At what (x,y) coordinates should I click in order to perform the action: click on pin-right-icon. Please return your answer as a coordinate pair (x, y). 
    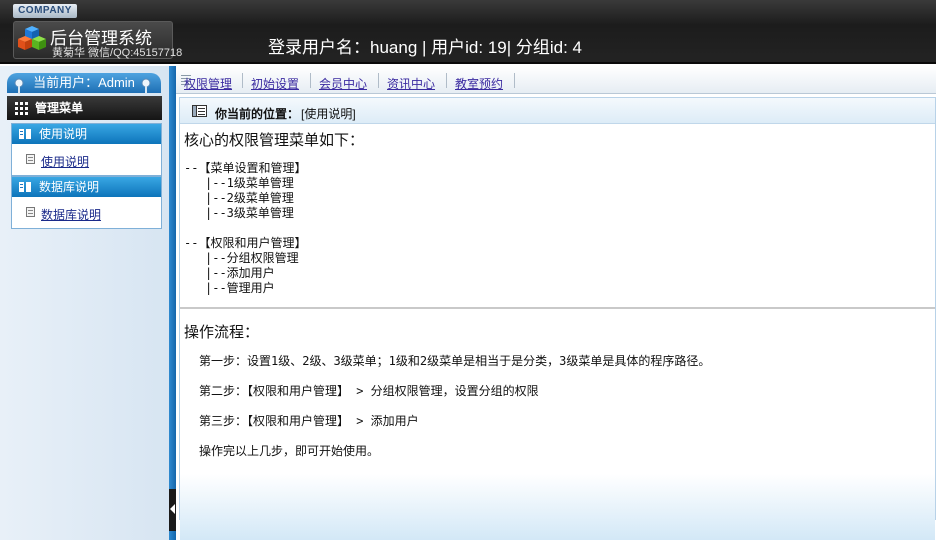
    Looking at the image, I should click on (146, 86).